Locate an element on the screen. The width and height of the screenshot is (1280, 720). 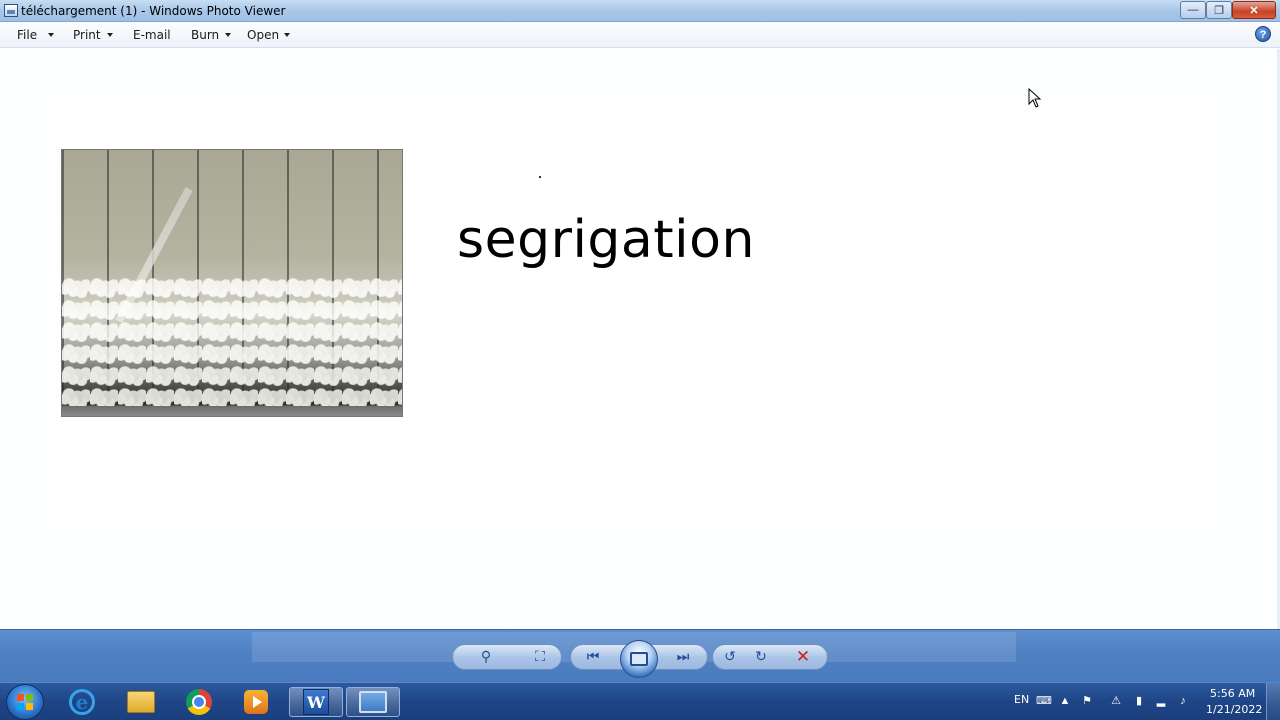
photo-viewer-app-icon is located at coordinates (11, 10).